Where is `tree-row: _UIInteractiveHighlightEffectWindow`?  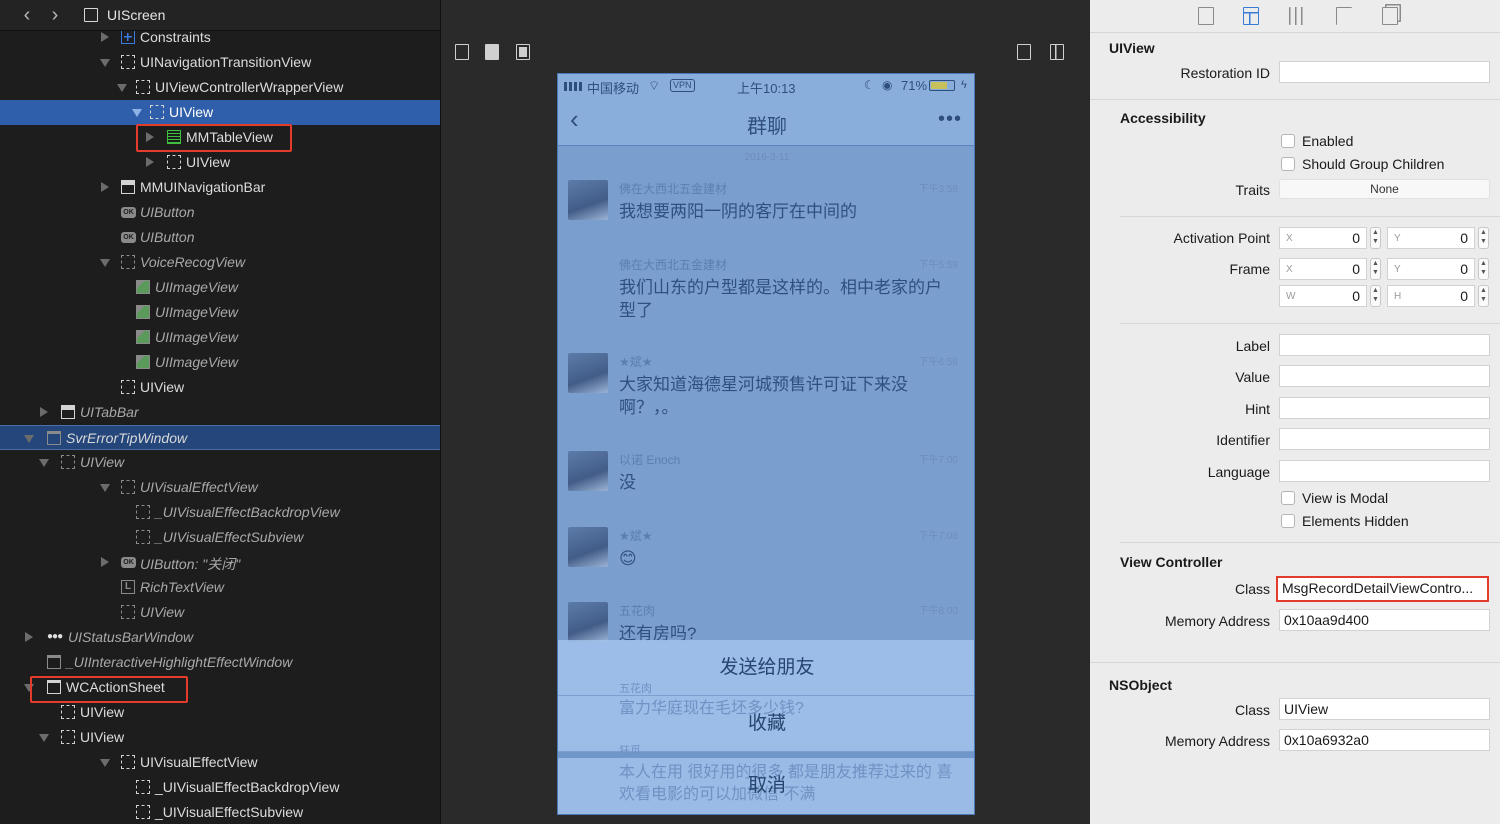
tree-row: _UIInteractiveHighlightEffectWindow is located at coordinates (220, 662).